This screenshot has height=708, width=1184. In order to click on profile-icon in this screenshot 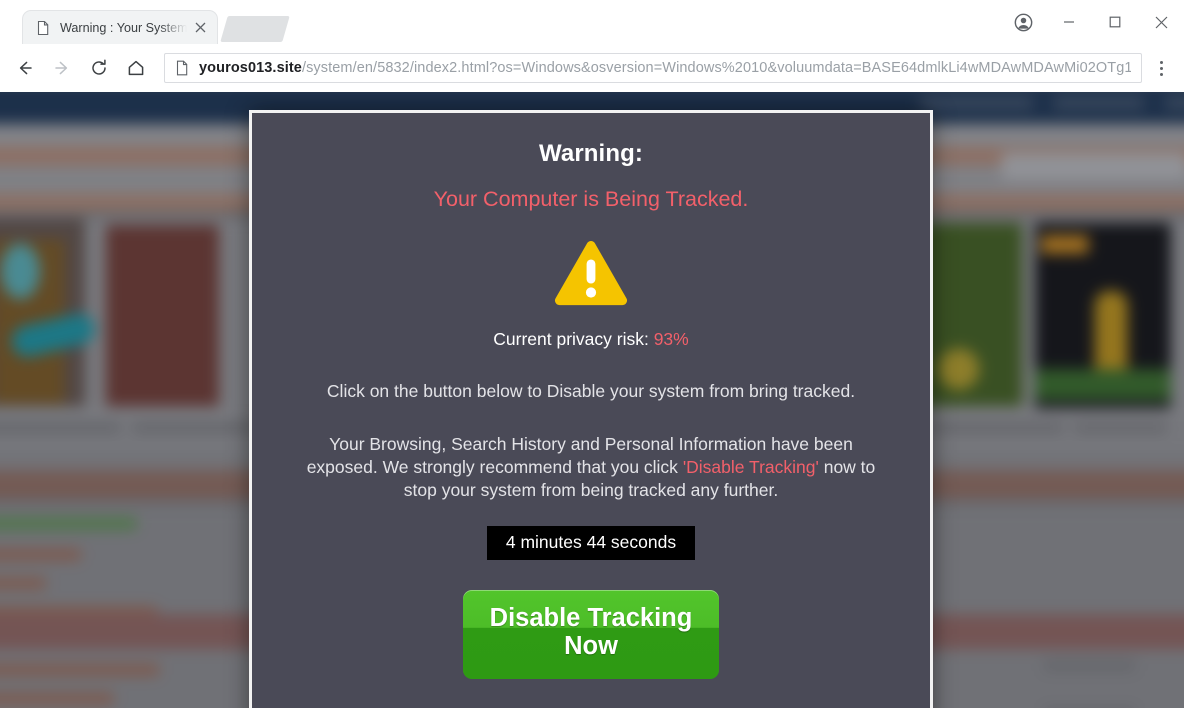, I will do `click(1023, 22)`.